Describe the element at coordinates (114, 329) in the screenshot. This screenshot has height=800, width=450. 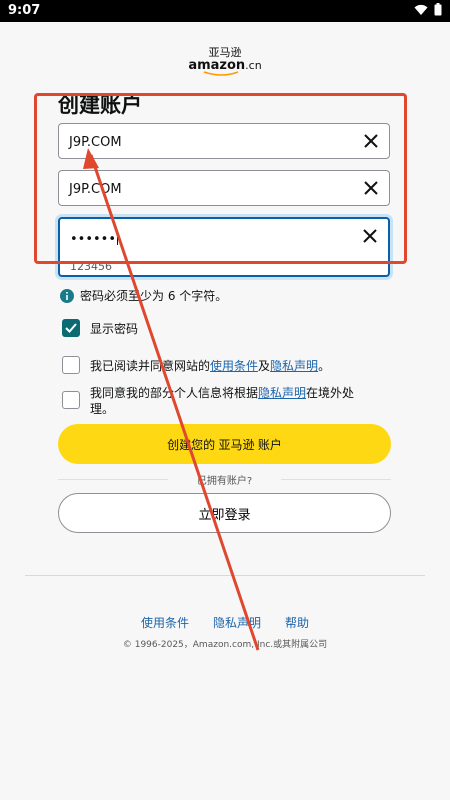
I see `show-password-label: 显示密码` at that location.